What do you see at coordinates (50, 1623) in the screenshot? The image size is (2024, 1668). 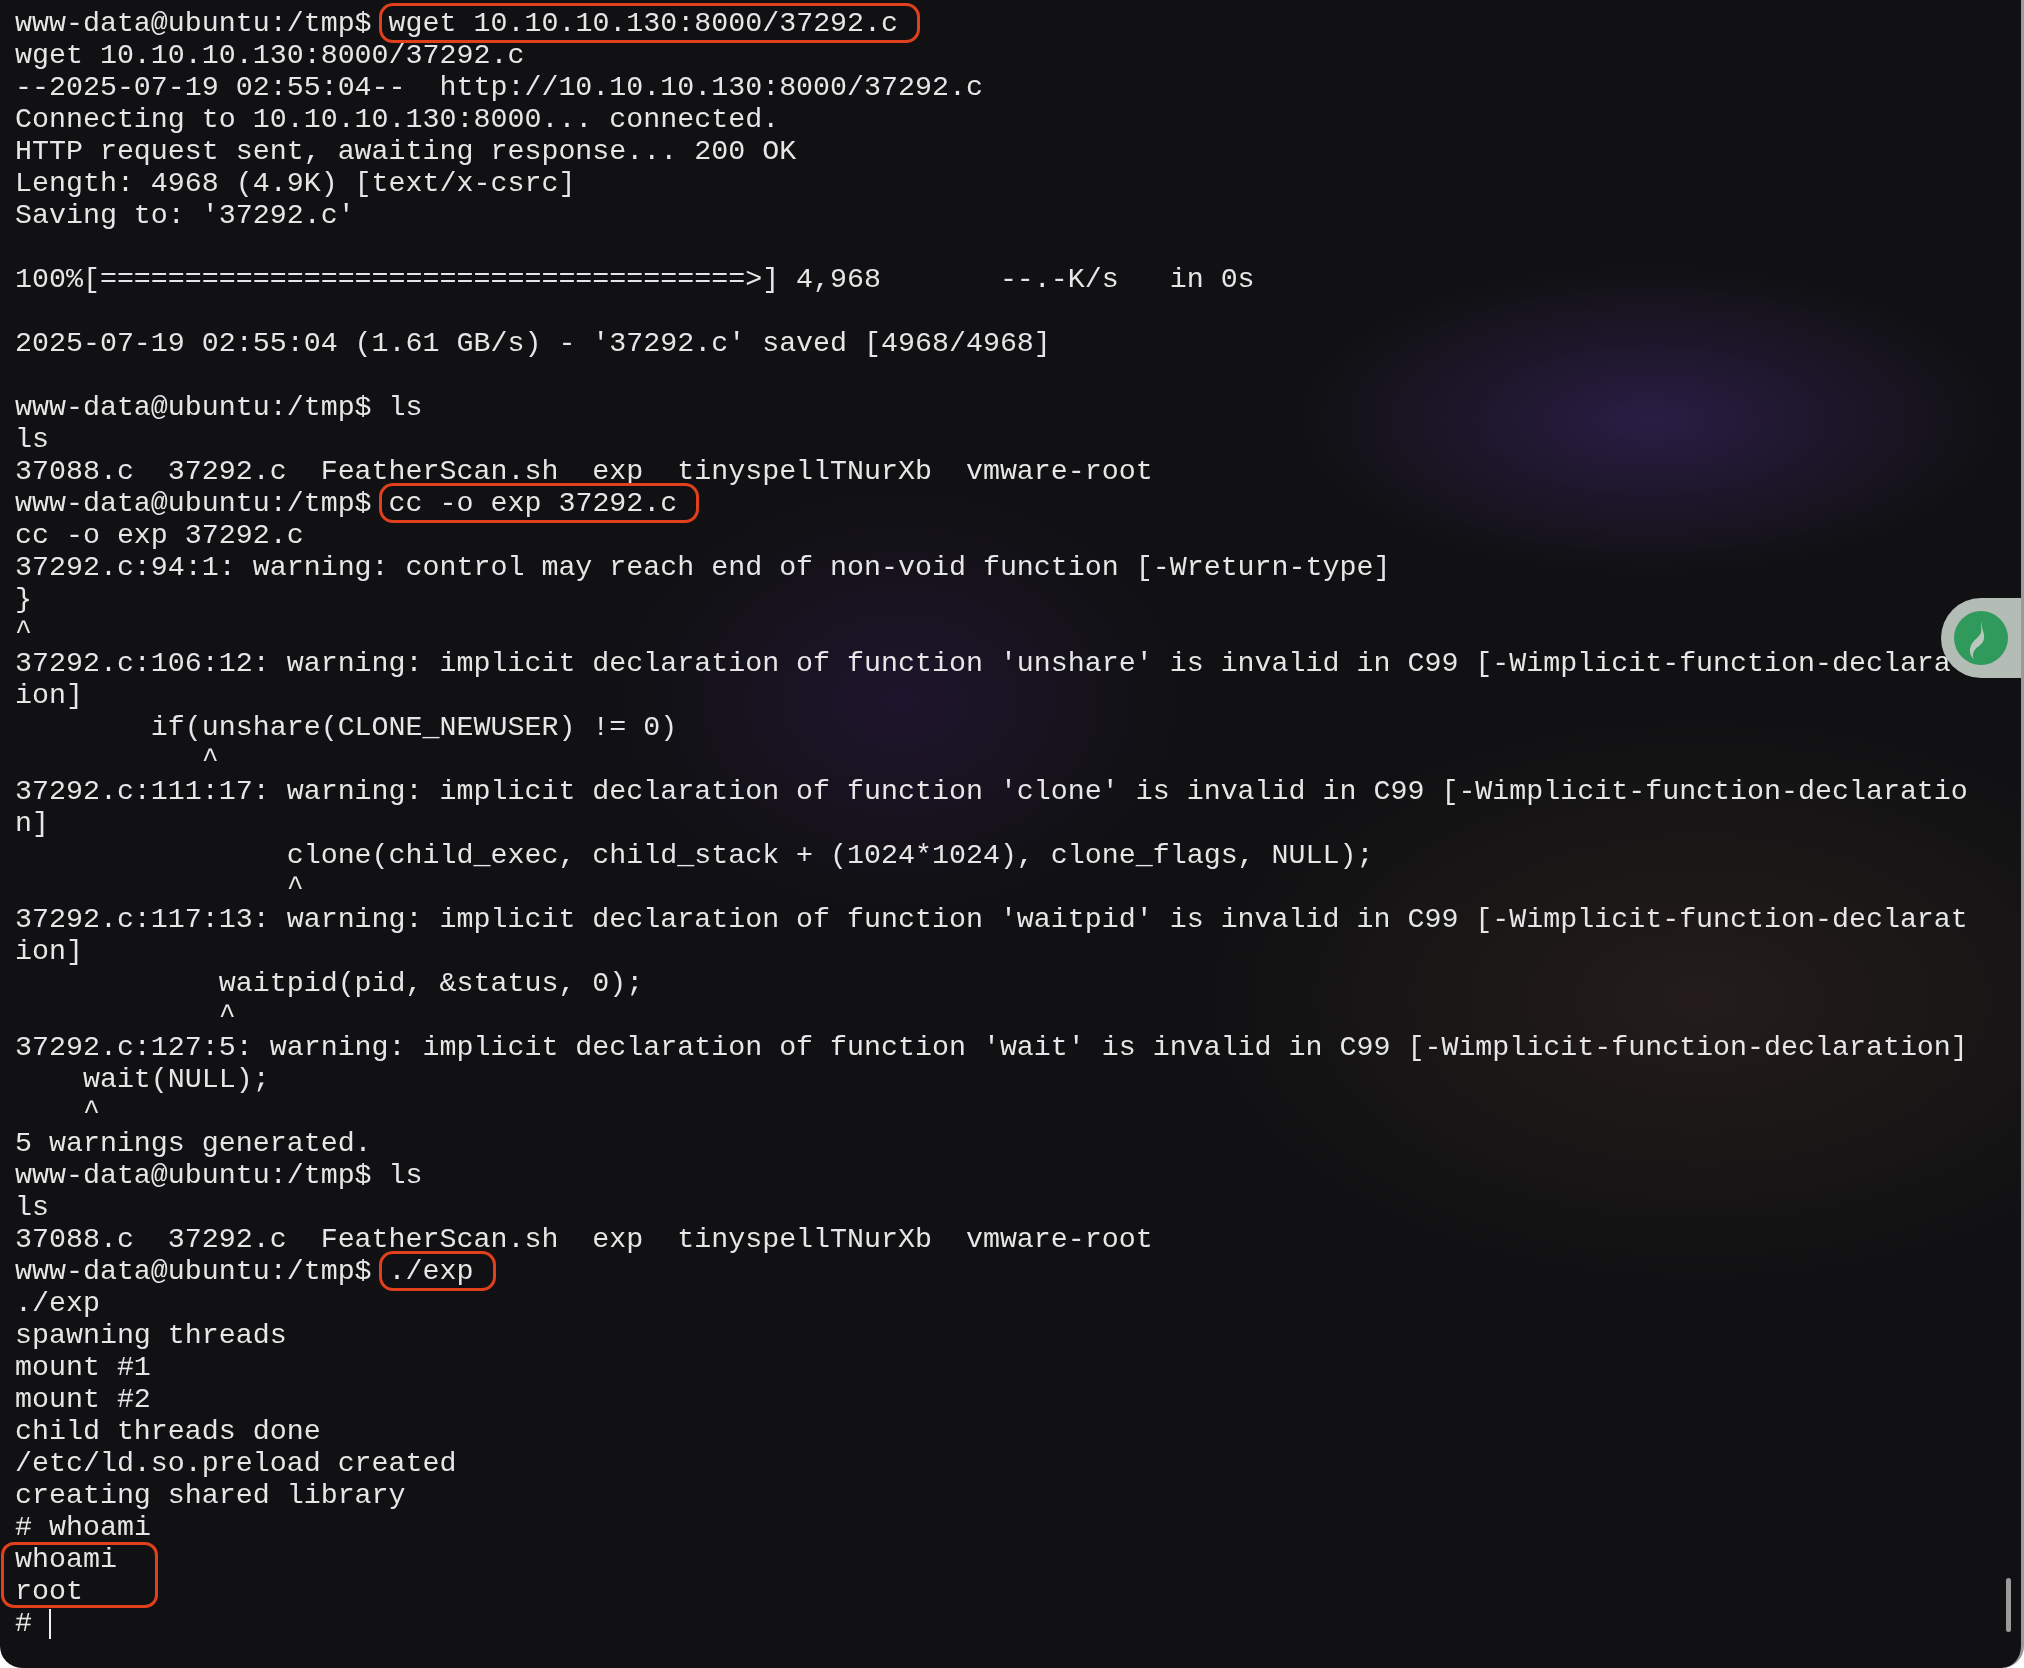 I see `text-cursor` at bounding box center [50, 1623].